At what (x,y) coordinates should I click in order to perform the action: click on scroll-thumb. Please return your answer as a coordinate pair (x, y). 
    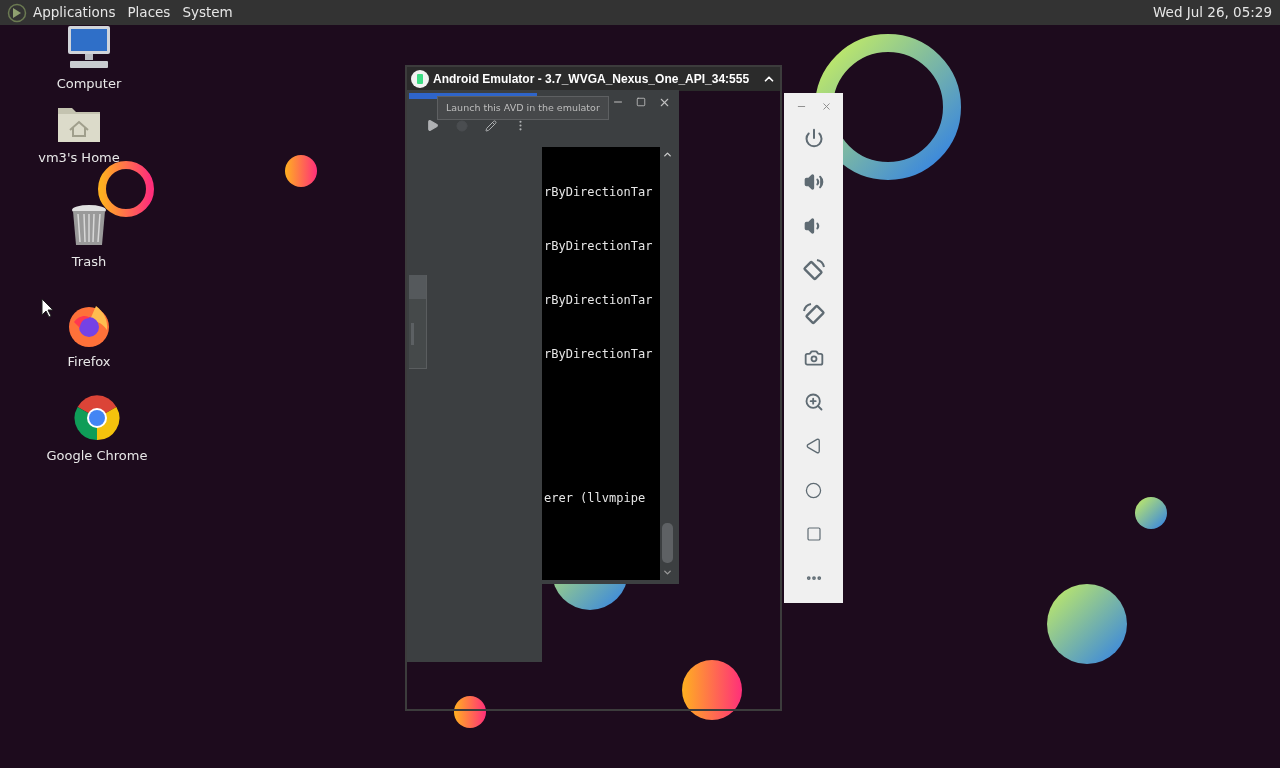
    Looking at the image, I should click on (667, 543).